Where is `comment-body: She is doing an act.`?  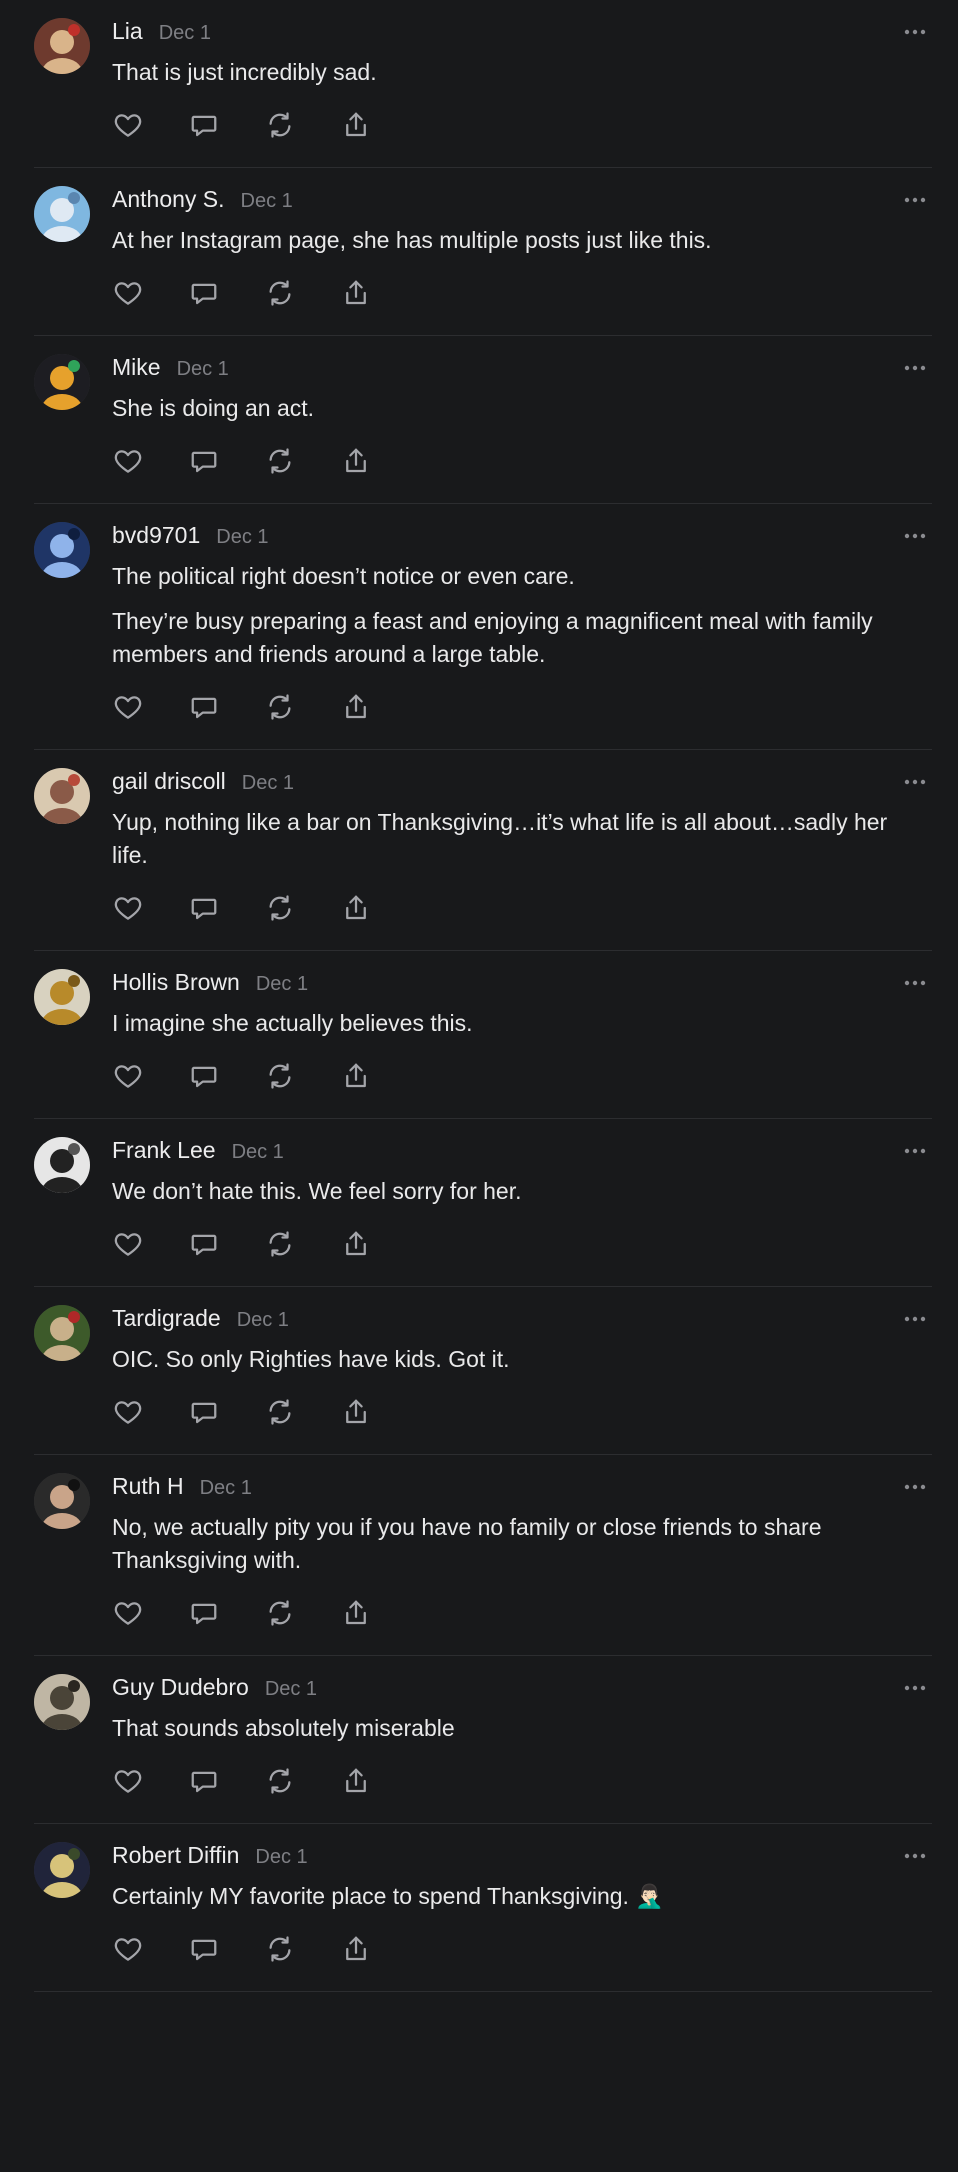 comment-body: She is doing an act. is located at coordinates (512, 408).